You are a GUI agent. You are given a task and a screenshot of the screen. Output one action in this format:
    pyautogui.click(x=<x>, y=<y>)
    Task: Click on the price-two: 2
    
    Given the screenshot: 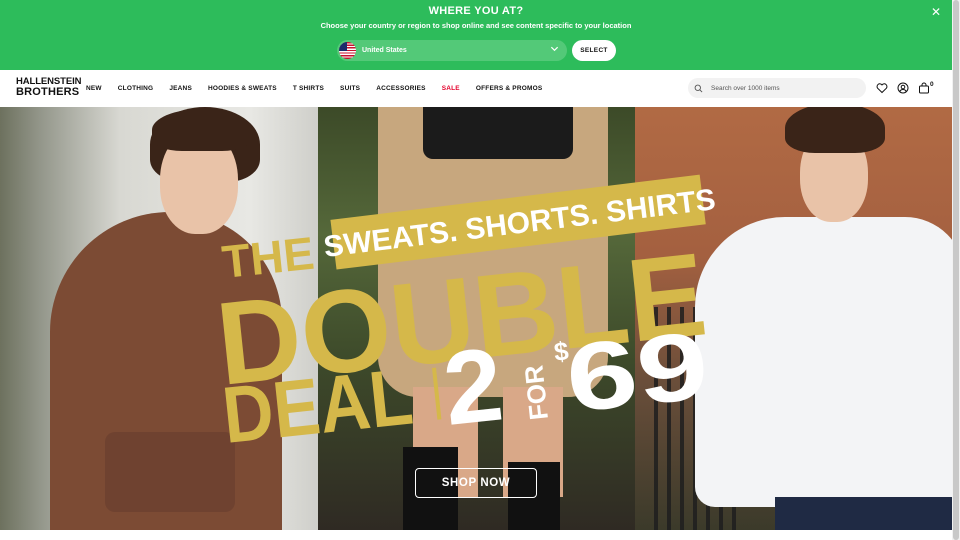 What is the action you would take?
    pyautogui.click(x=473, y=386)
    